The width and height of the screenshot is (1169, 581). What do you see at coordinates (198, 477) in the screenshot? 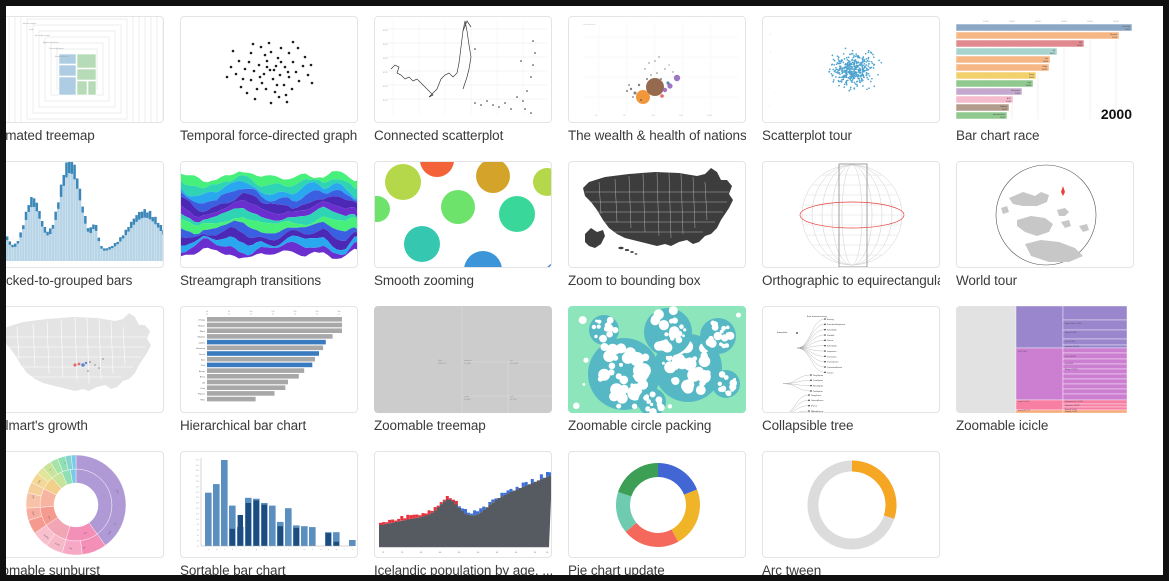
I see `svg-text: 26%` at bounding box center [198, 477].